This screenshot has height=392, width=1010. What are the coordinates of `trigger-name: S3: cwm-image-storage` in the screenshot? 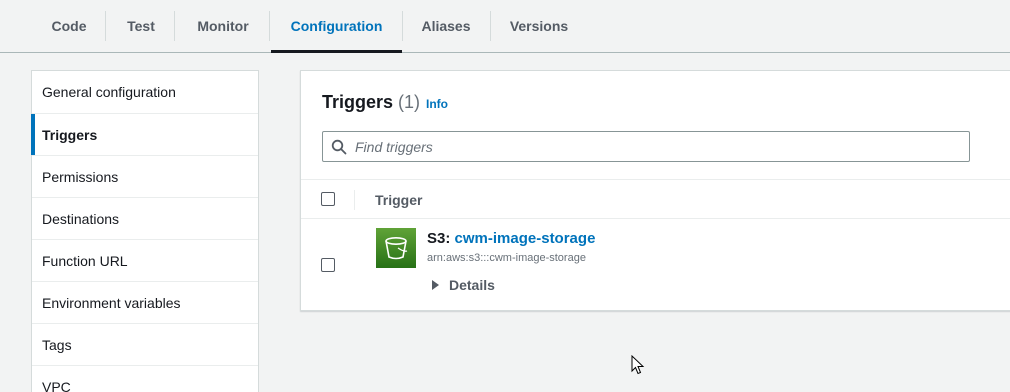 It's located at (511, 238).